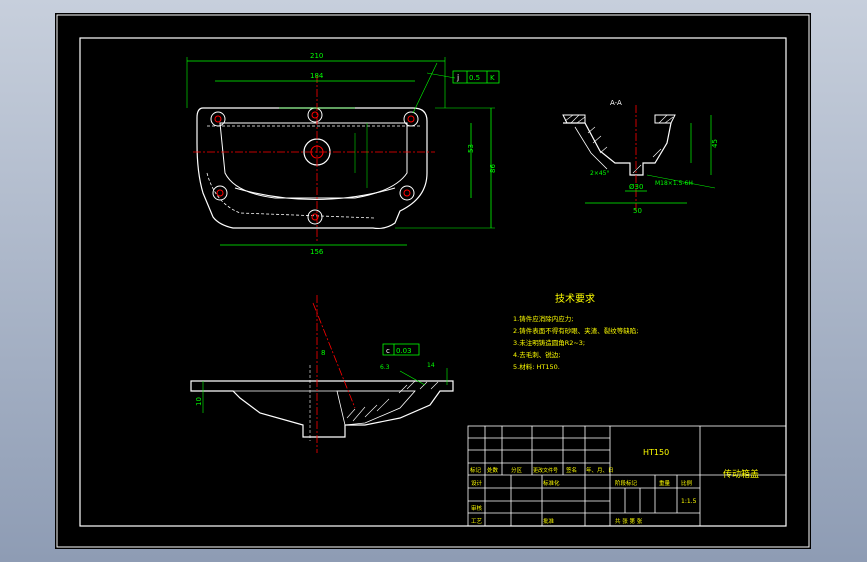 Image resolution: width=867 pixels, height=562 pixels. I want to click on dim-height: 86, so click(493, 168).